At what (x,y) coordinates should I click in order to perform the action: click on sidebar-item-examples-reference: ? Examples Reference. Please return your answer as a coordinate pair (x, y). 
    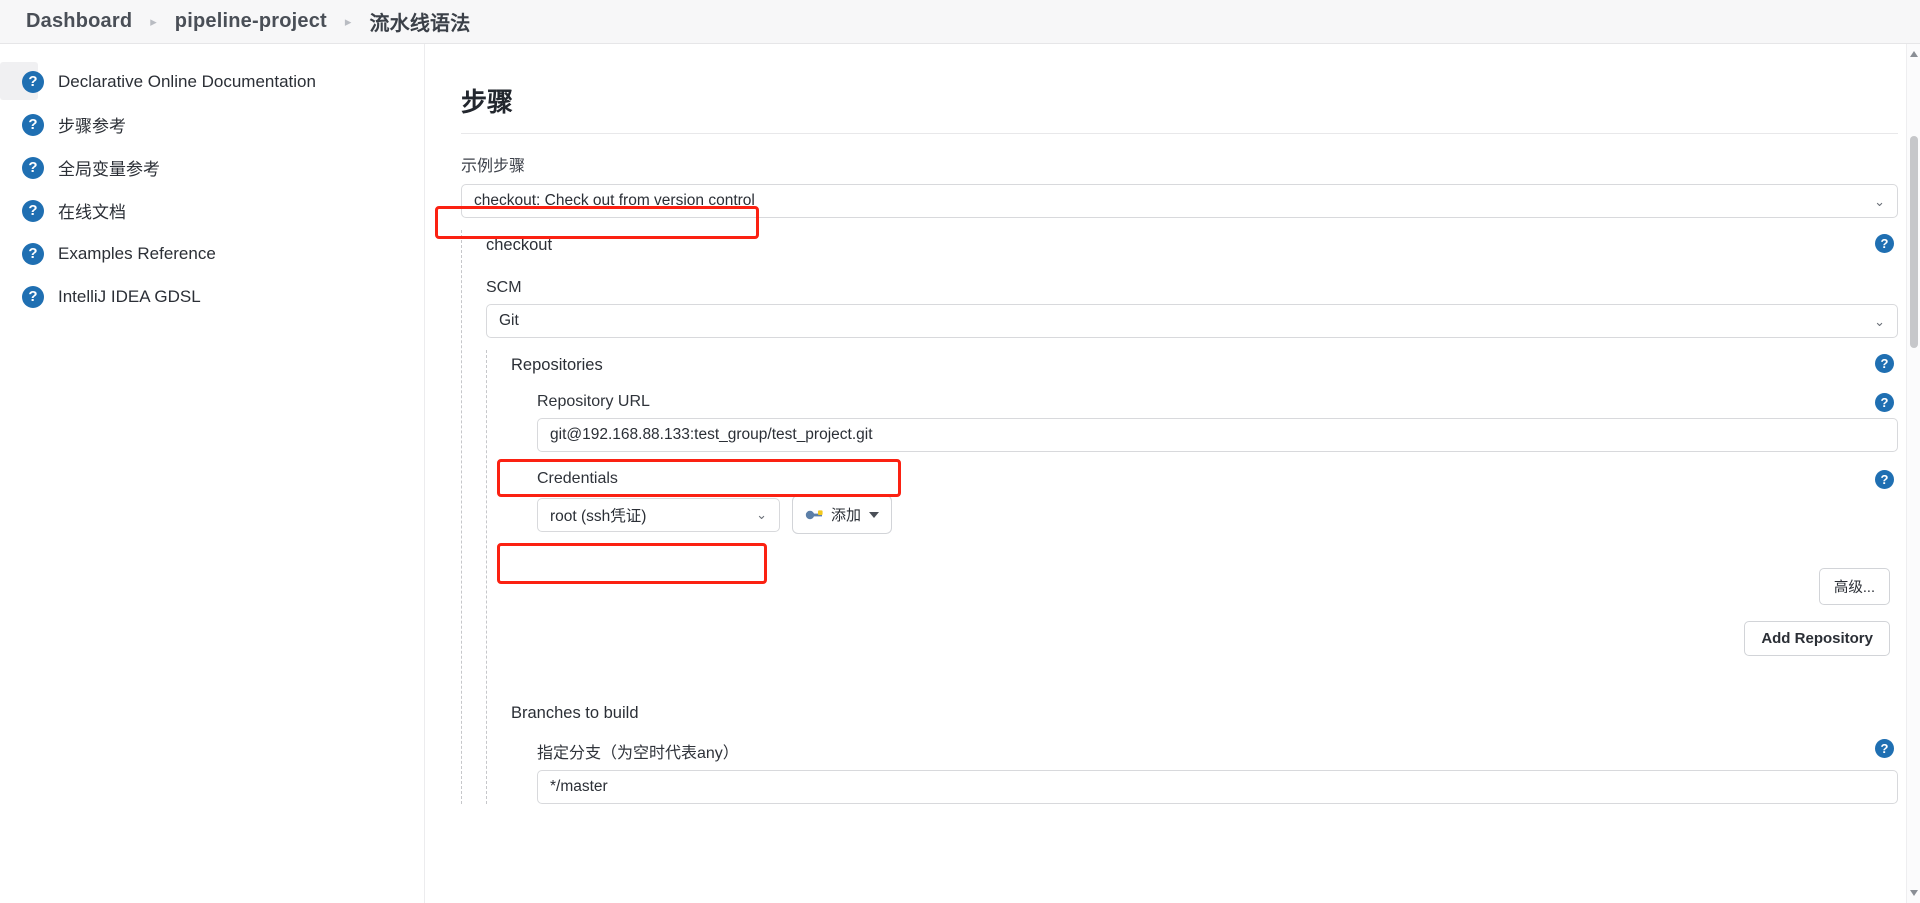
    Looking at the image, I should click on (212, 253).